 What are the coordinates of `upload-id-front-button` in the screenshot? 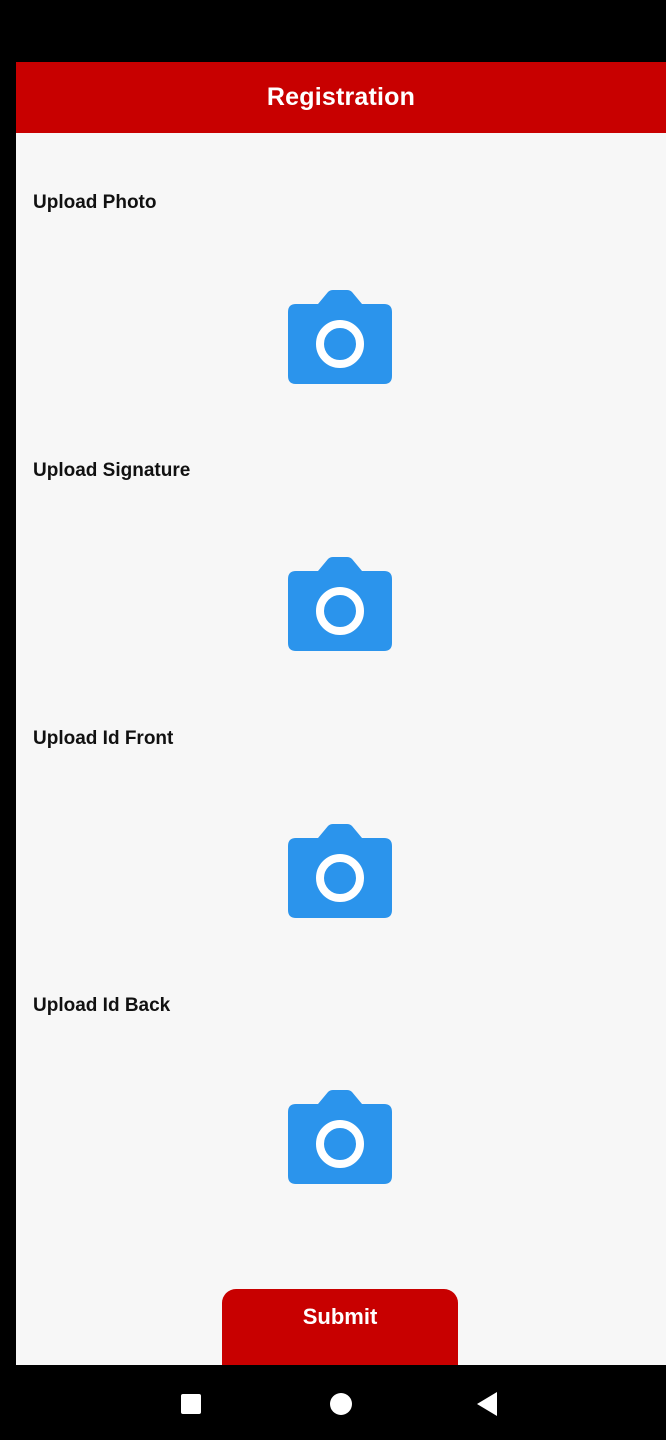 It's located at (340, 872).